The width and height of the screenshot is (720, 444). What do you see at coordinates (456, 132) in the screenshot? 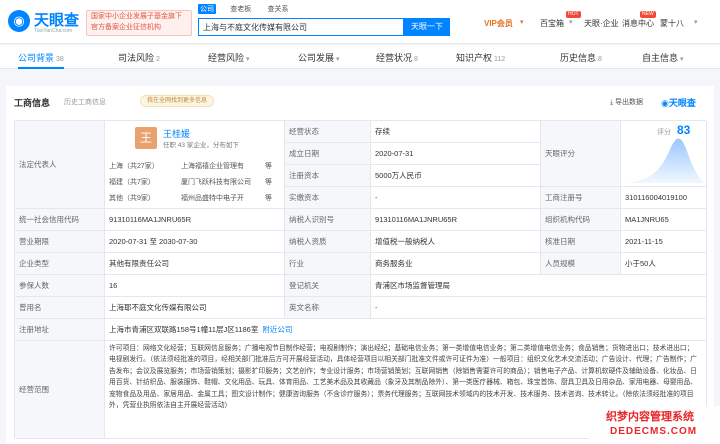
I see `status-value: 存续` at bounding box center [456, 132].